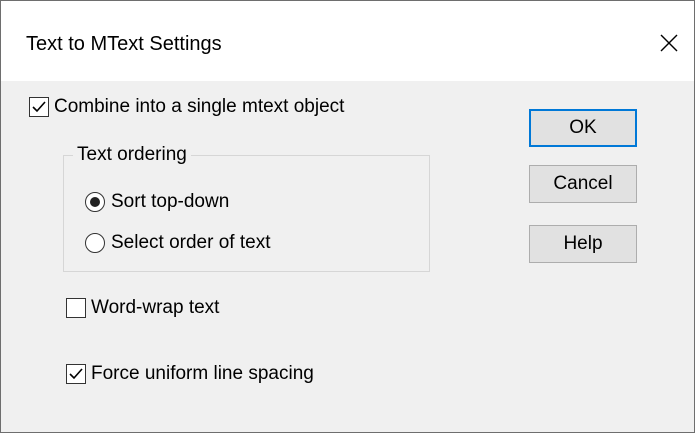  I want to click on word-wrap-checkbox: Word-wrap text, so click(142, 308).